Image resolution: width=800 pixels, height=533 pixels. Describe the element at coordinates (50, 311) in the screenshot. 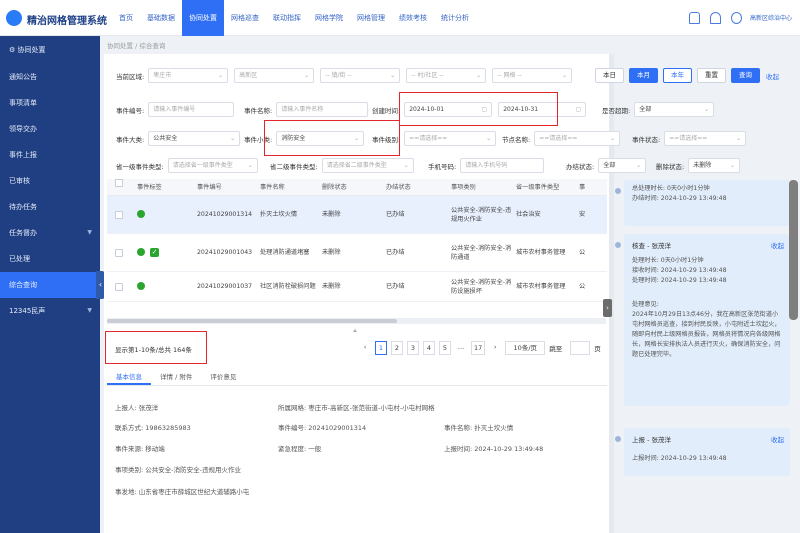

I see `sidebar-item-12345: 12345民声 ▼` at that location.